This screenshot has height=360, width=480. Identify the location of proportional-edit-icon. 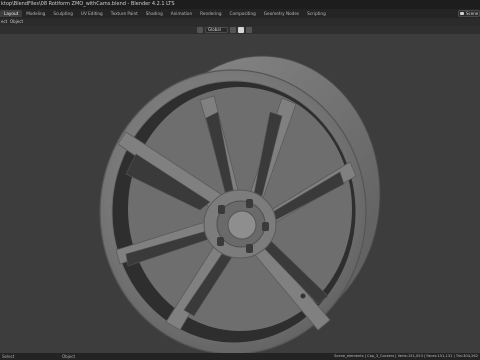
(240, 30).